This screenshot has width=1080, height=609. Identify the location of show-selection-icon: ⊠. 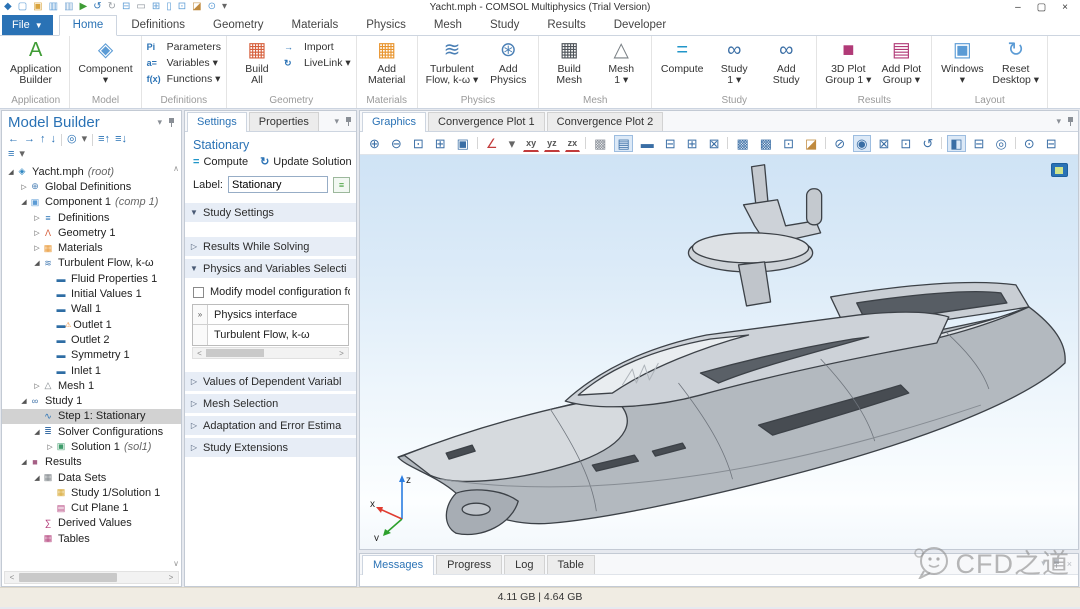
(884, 143).